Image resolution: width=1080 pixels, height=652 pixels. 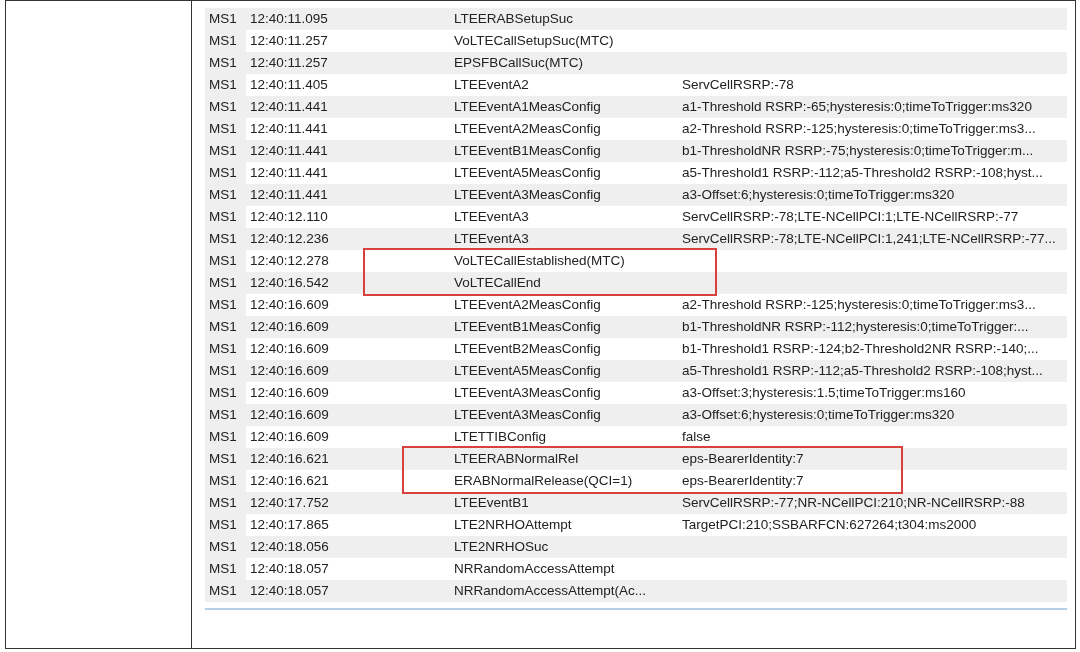 What do you see at coordinates (289, 503) in the screenshot?
I see `table-cell-text: 12:40:17.752` at bounding box center [289, 503].